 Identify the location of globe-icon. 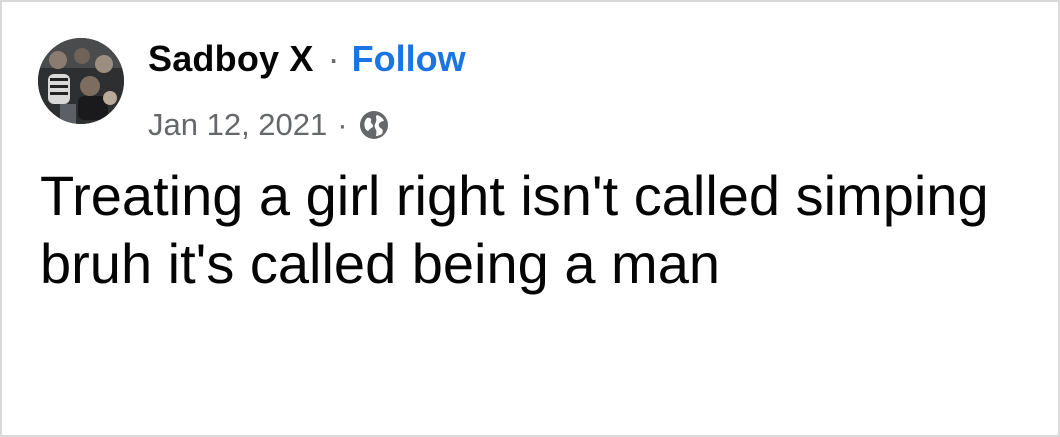
(374, 125).